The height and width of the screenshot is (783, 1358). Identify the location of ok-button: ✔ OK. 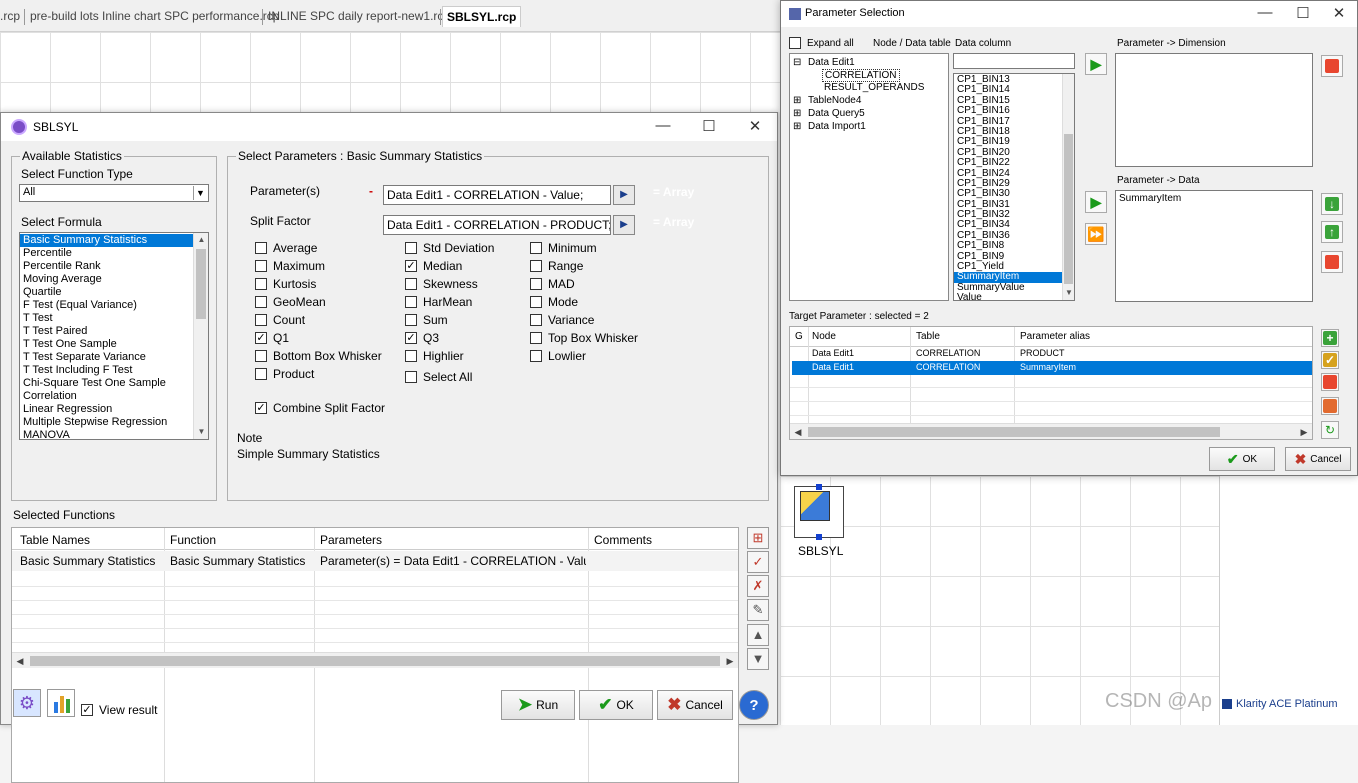
(616, 705).